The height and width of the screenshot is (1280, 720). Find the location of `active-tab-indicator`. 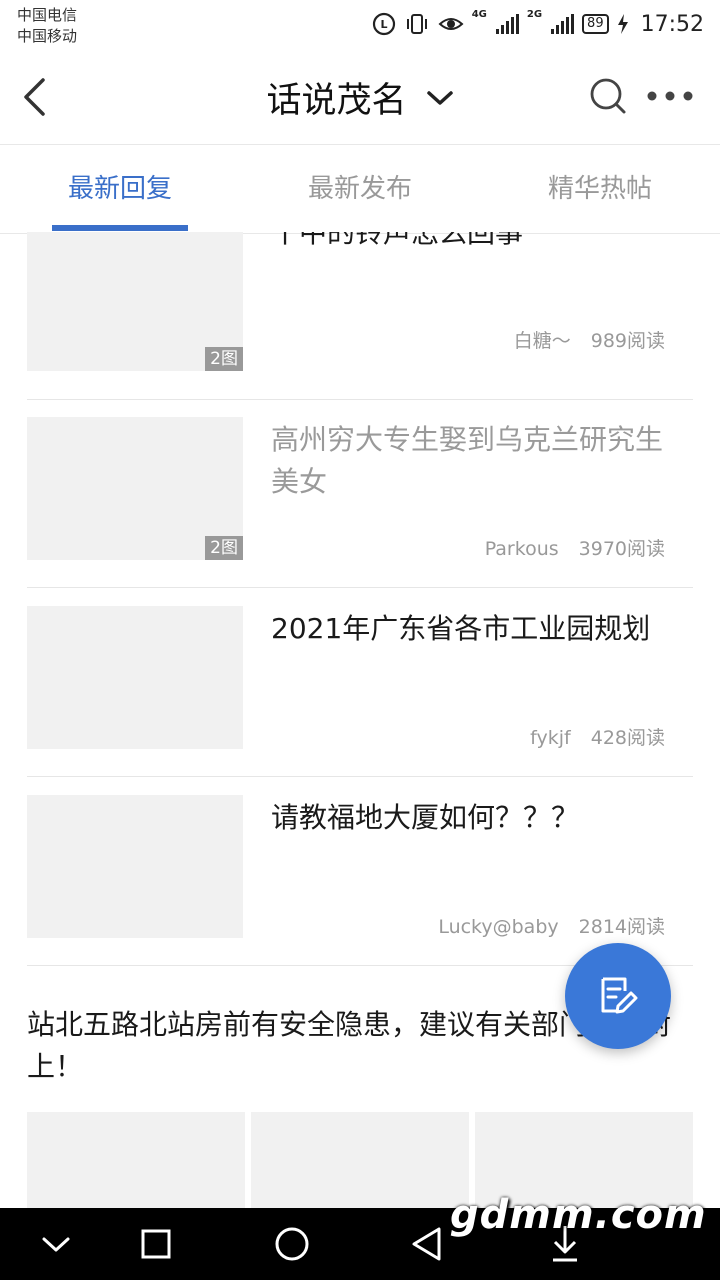

active-tab-indicator is located at coordinates (120, 228).